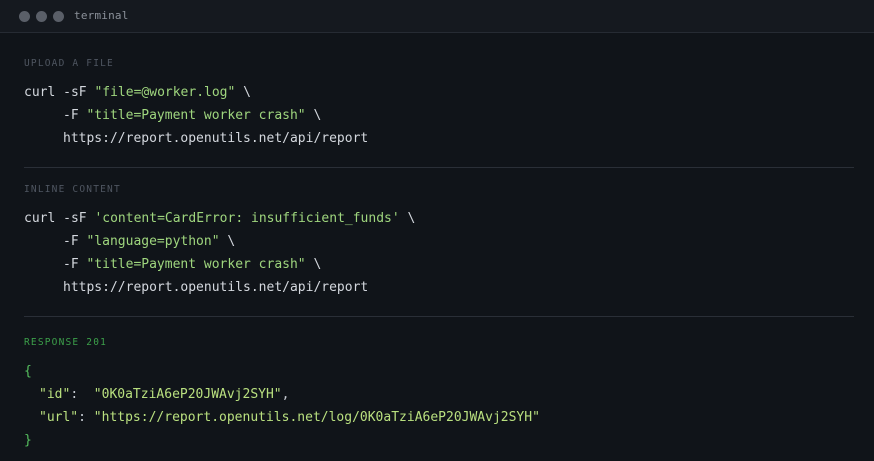 The height and width of the screenshot is (461, 874). Describe the element at coordinates (187, 394) in the screenshot. I see `json-value: "0K0aTziA6eP20JWAvj2SYH"` at that location.